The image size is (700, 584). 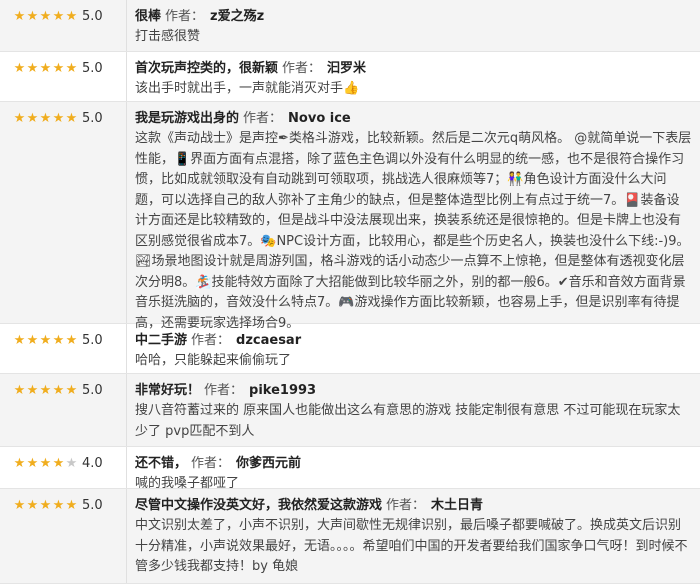 What do you see at coordinates (213, 360) in the screenshot?
I see `review-body: 哈哈，只能躲起来偷偷玩了` at bounding box center [213, 360].